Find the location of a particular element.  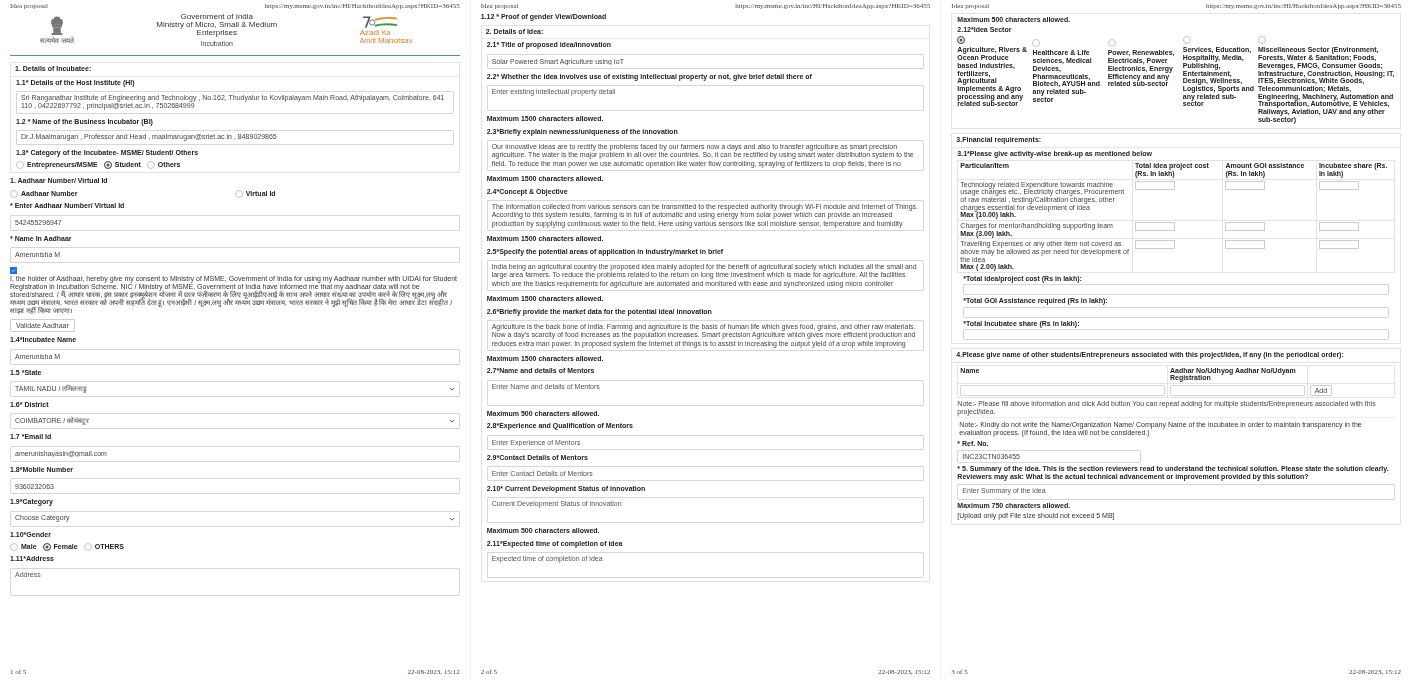

logo-word: Azadi is located at coordinates (369, 32).